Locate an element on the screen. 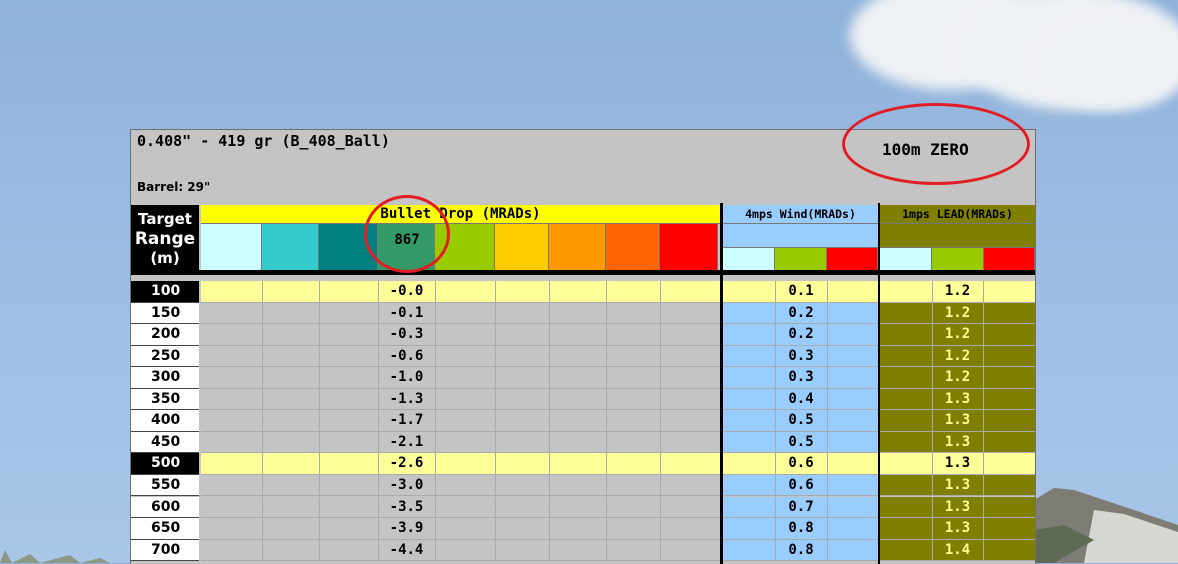  range-cell: 500 is located at coordinates (165, 464).